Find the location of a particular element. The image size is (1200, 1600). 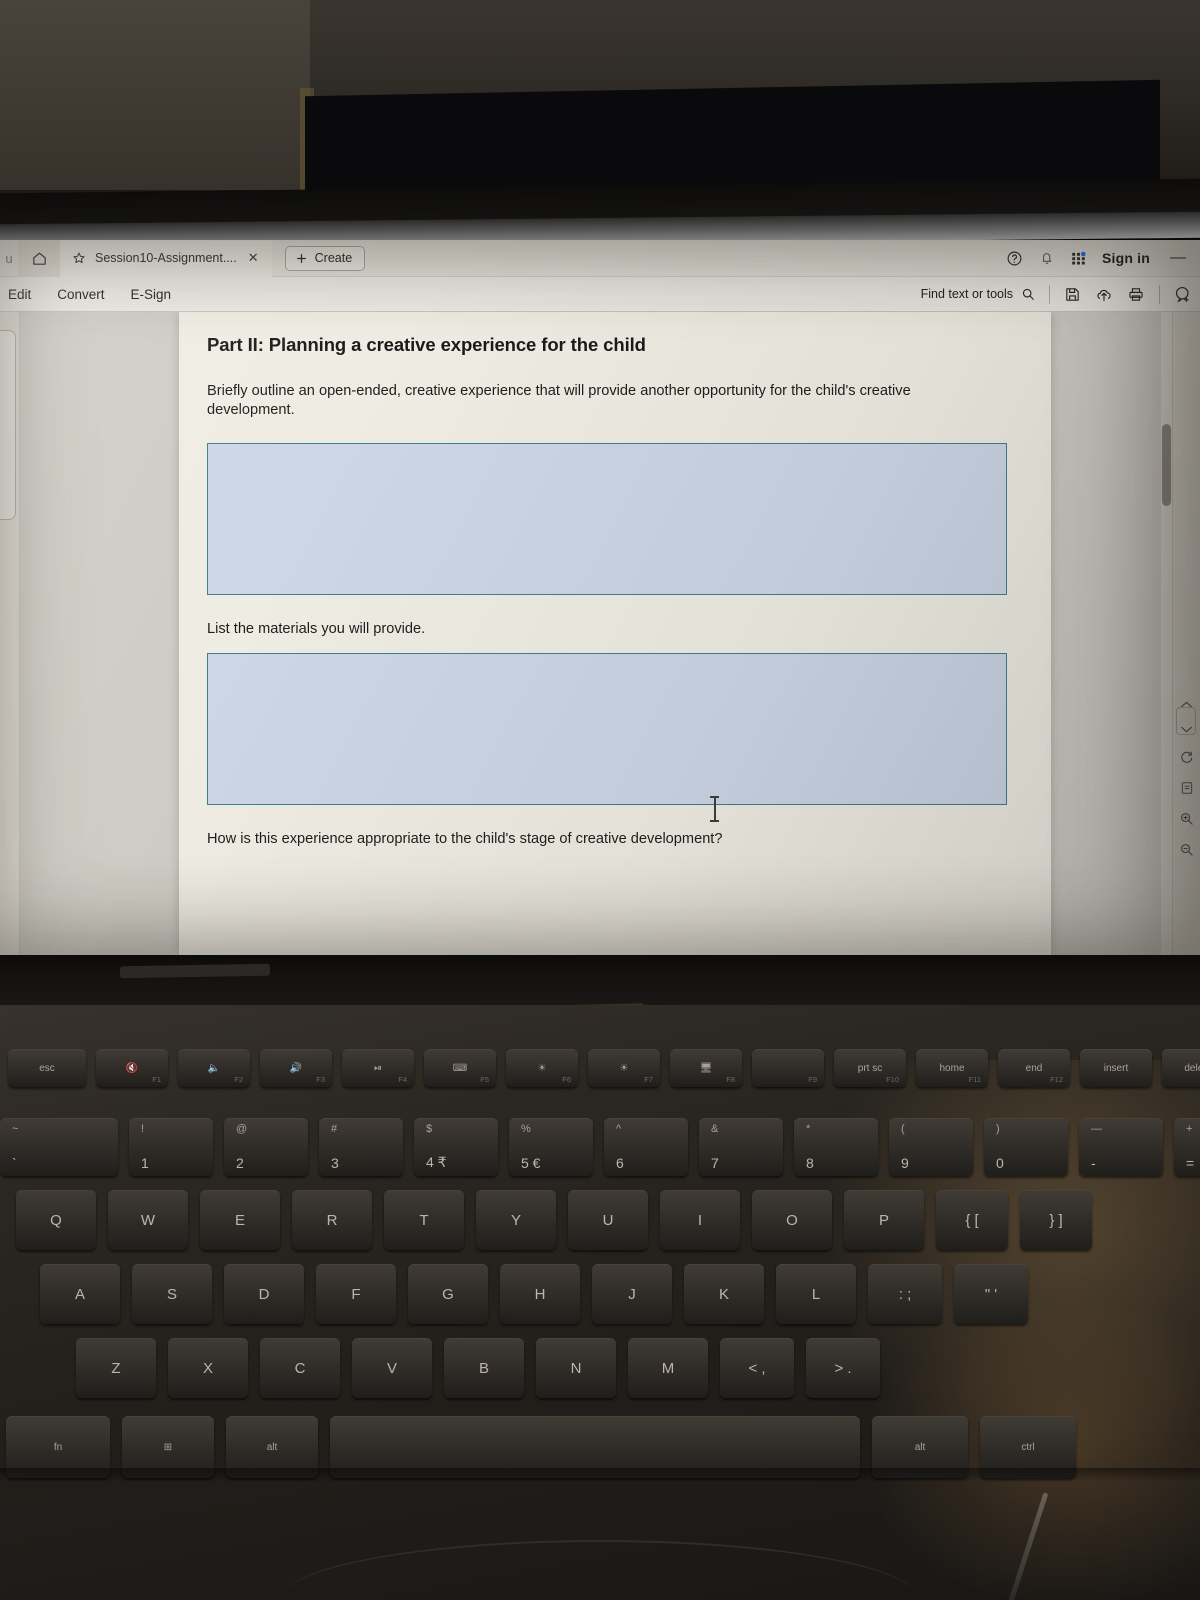

keyboard-bottom-row: Z X C V B N M < , > . is located at coordinates (478, 1368).